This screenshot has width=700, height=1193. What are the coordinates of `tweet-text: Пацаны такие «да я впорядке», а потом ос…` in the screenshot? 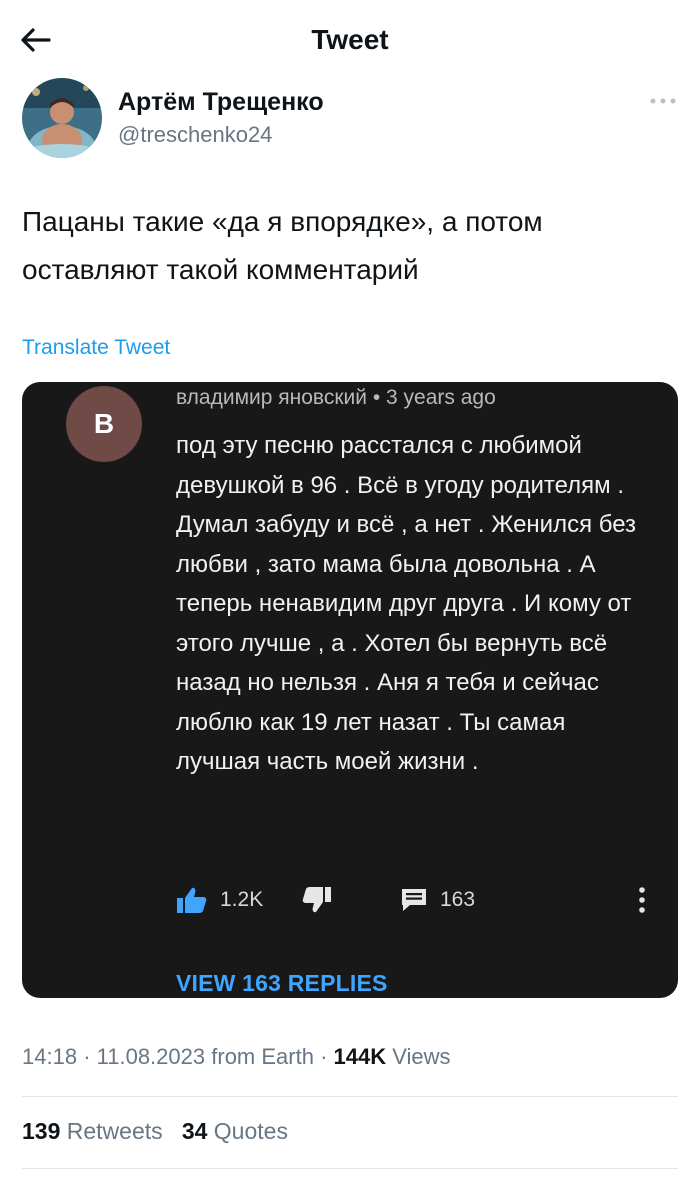 It's located at (282, 245).